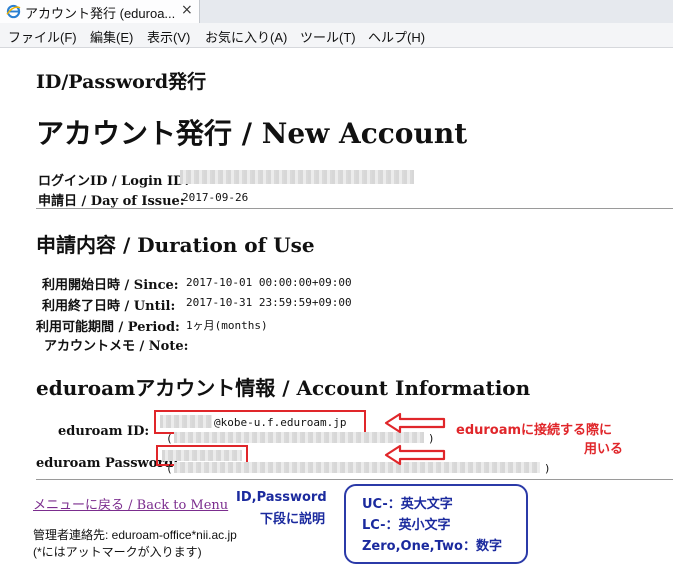  Describe the element at coordinates (407, 504) in the screenshot. I see `legend-uc: UC-：英大文字` at that location.